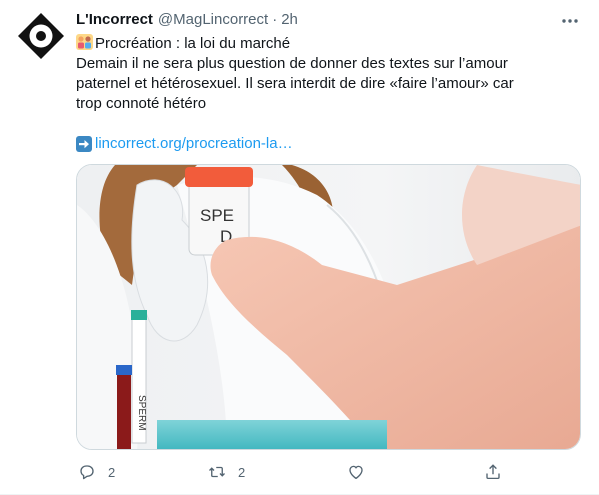 The height and width of the screenshot is (495, 599). I want to click on author-name: L'Incorrect, so click(114, 20).